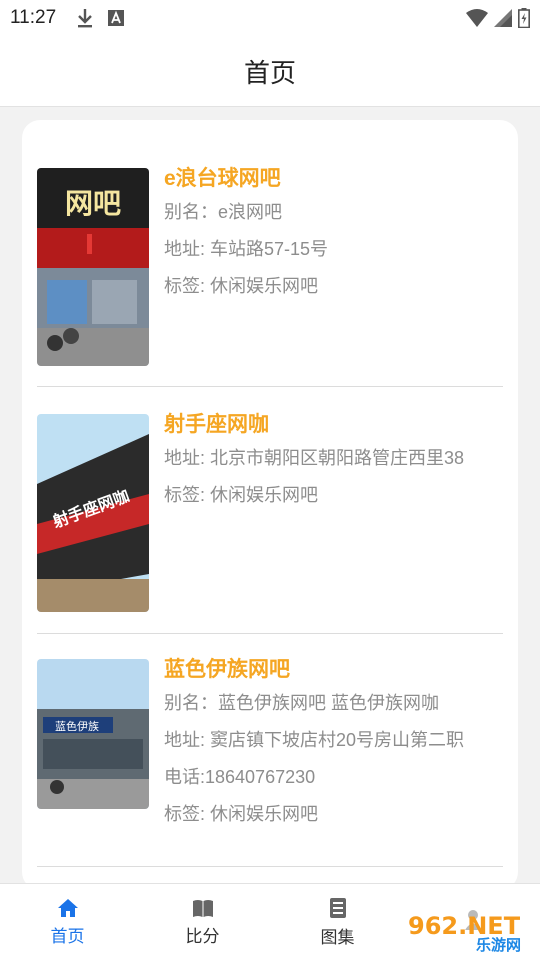  I want to click on cafe-alias: 别名：e浪网吧, so click(223, 212).